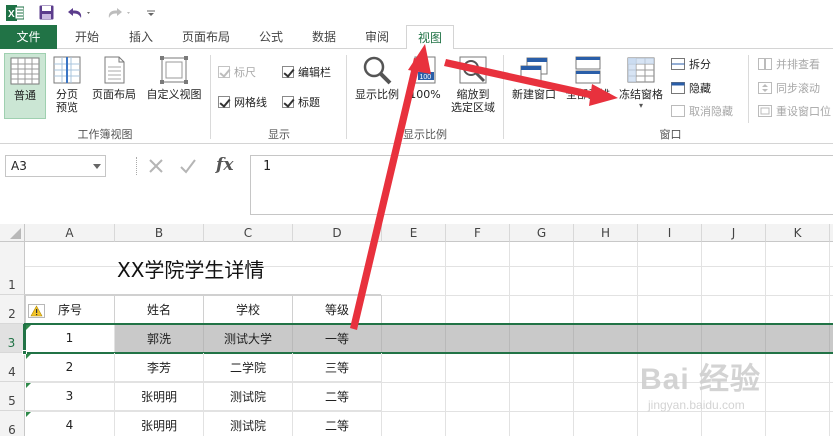 The image size is (833, 436). What do you see at coordinates (67, 86) in the screenshot?
I see `page-break-preview-button: 分页 预览` at bounding box center [67, 86].